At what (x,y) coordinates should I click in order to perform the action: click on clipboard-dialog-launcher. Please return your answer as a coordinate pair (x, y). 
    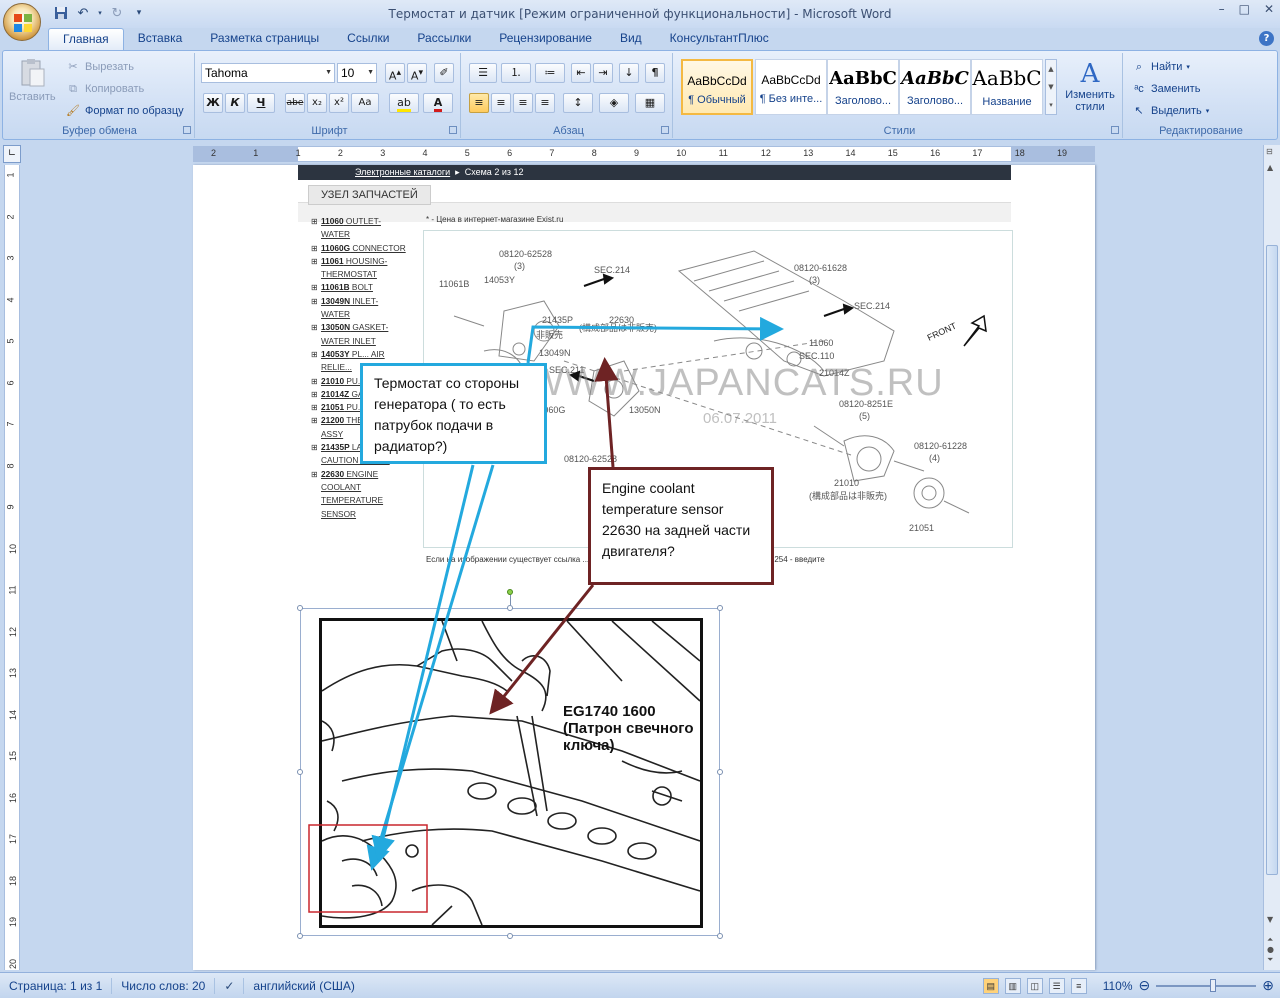
    Looking at the image, I should click on (187, 130).